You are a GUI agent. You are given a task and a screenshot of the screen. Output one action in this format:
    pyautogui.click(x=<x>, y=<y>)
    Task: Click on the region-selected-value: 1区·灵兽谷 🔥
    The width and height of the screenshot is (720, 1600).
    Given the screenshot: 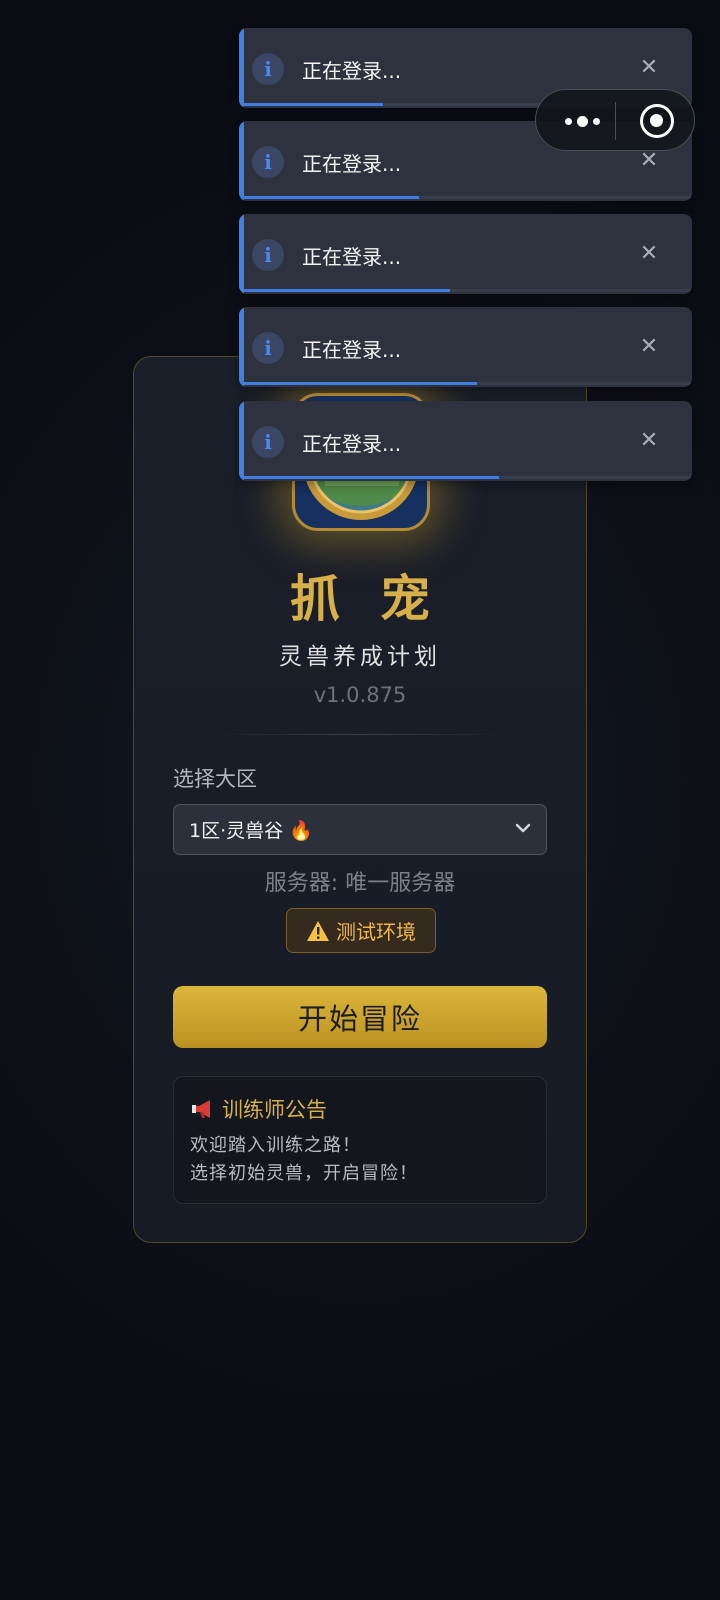 What is the action you would take?
    pyautogui.click(x=251, y=831)
    